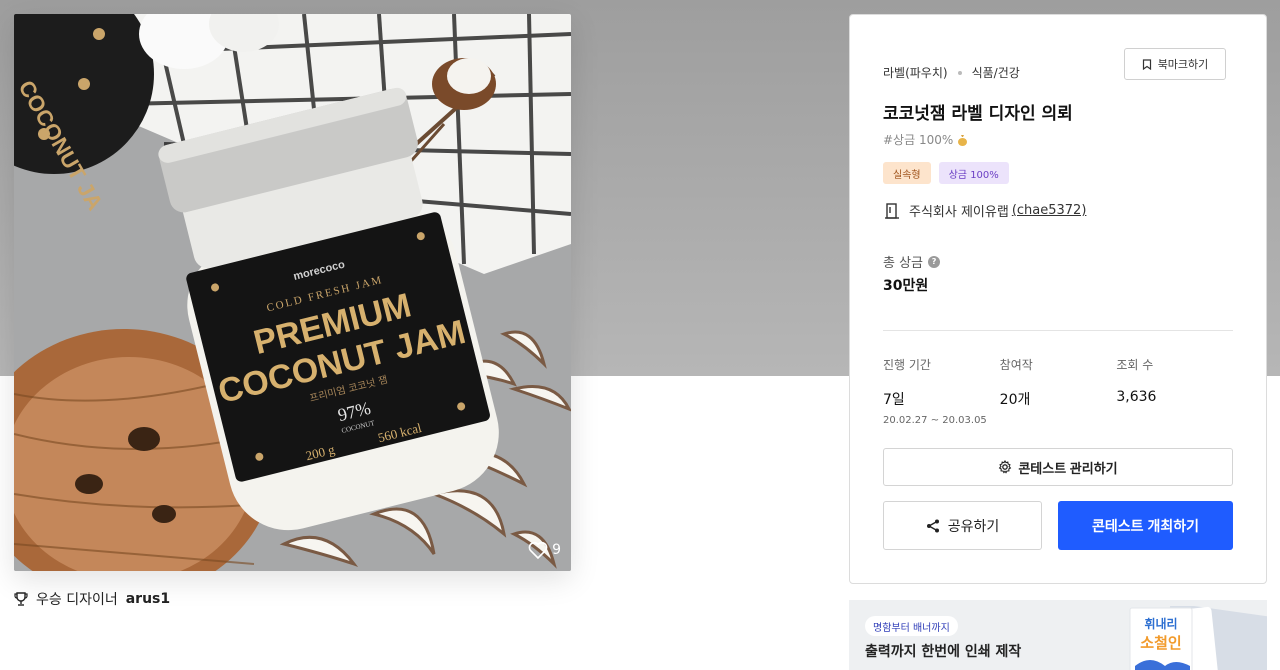  Describe the element at coordinates (973, 173) in the screenshot. I see `badge-prize-full: 상금 100%` at that location.